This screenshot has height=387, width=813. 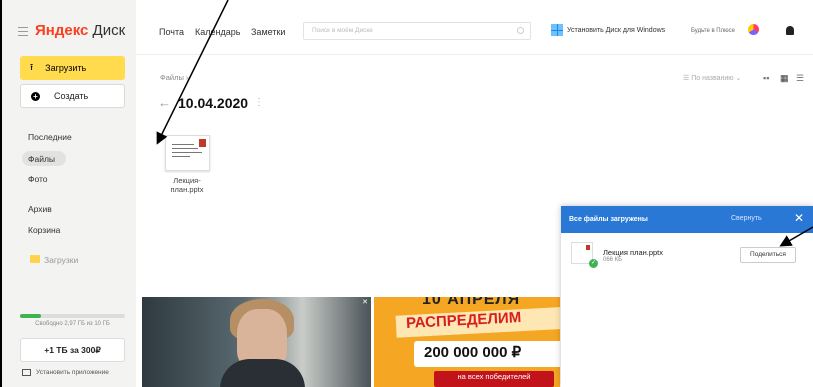 What do you see at coordinates (494, 379) in the screenshot?
I see `ad-subline: на всех победителей` at bounding box center [494, 379].